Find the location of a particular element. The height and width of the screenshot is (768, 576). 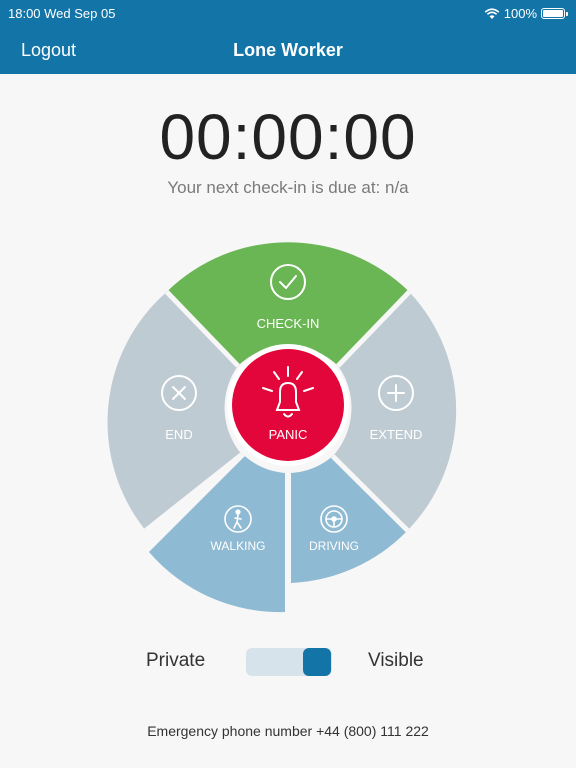

page-title: Lone Worker is located at coordinates (288, 50).